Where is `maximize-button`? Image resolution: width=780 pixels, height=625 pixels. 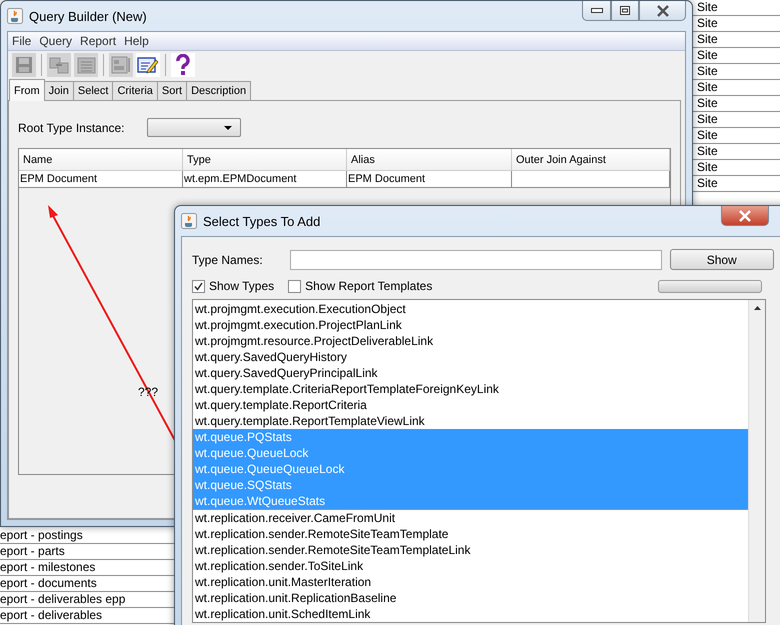 maximize-button is located at coordinates (625, 11).